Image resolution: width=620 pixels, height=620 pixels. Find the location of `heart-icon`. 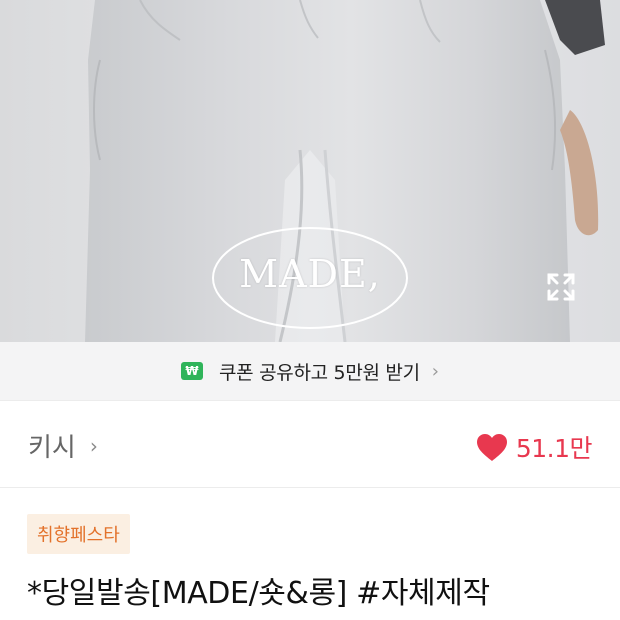

heart-icon is located at coordinates (491, 447).